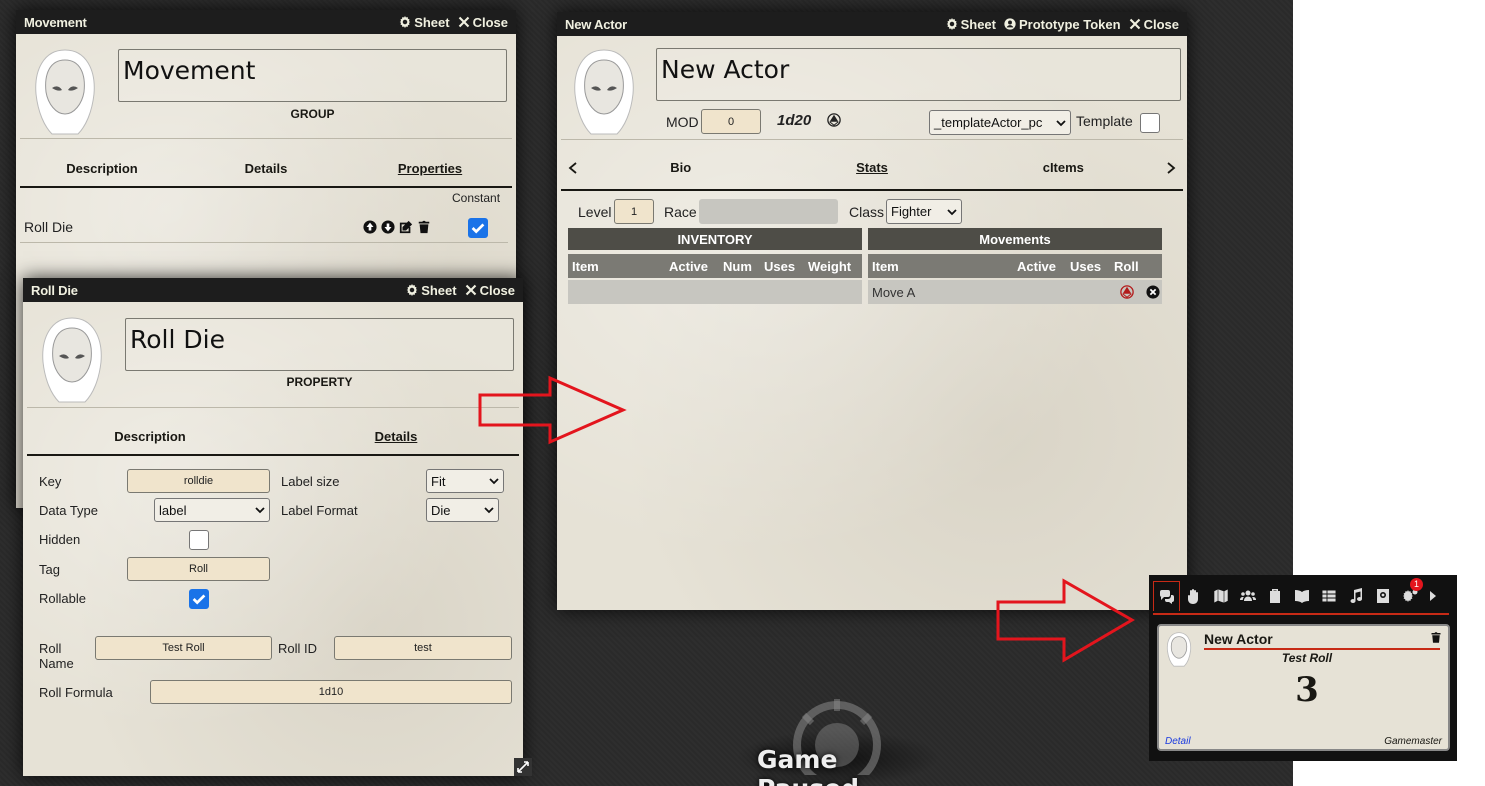 This screenshot has height=786, width=1485. I want to click on hand-icon, so click(1192, 596).